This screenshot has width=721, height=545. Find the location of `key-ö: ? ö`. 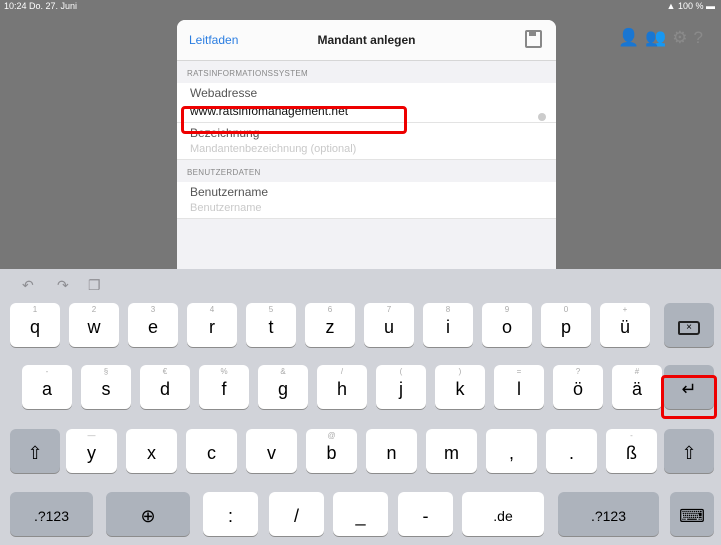

key-ö: ? ö is located at coordinates (578, 387).